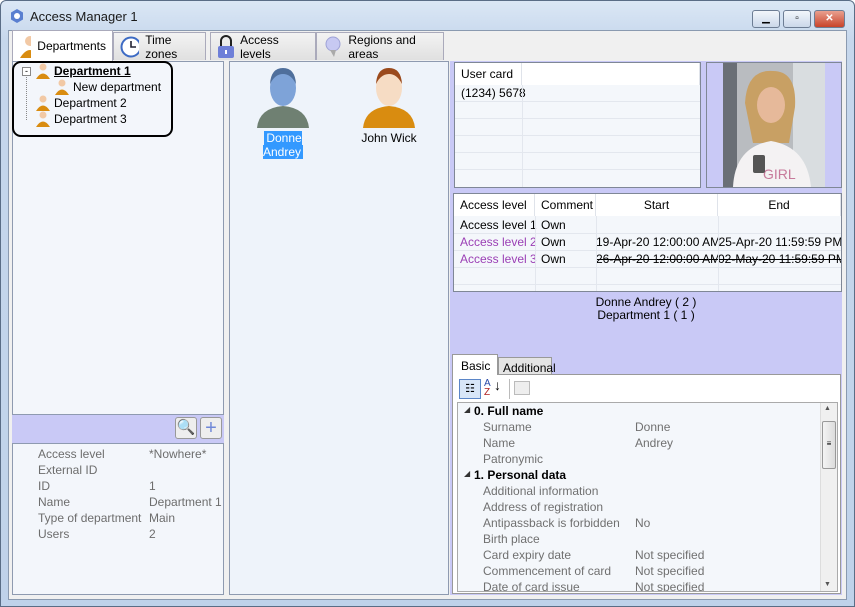 The height and width of the screenshot is (607, 855). I want to click on search-button: 🔍, so click(186, 428).